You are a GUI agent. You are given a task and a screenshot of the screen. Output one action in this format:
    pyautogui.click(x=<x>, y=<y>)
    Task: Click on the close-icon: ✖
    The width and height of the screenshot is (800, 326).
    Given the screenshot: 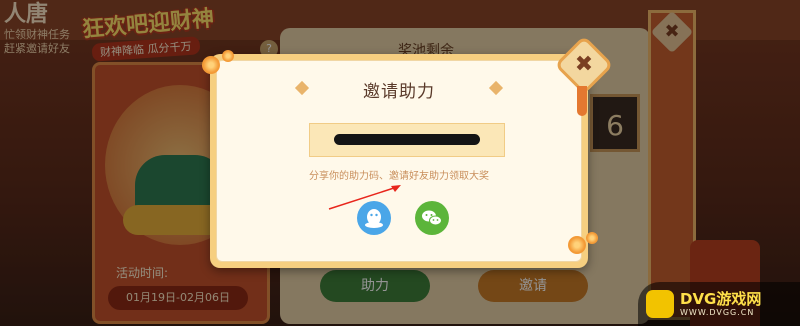 What is the action you would take?
    pyautogui.click(x=584, y=64)
    